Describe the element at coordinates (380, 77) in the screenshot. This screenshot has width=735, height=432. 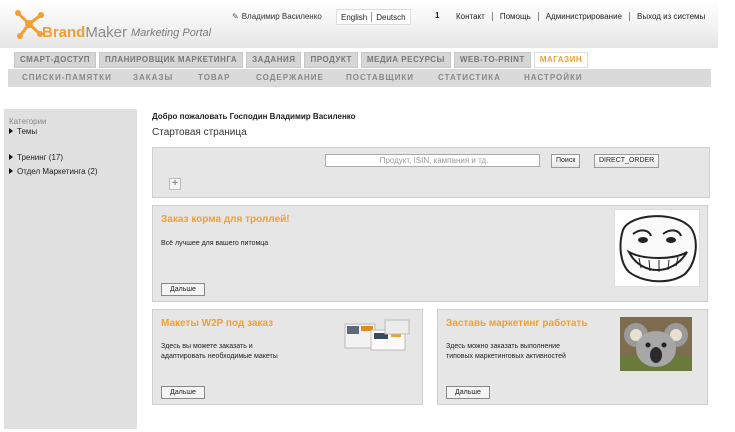
I see `subnav-suppliers: ПОСТАВЩИКИ` at that location.